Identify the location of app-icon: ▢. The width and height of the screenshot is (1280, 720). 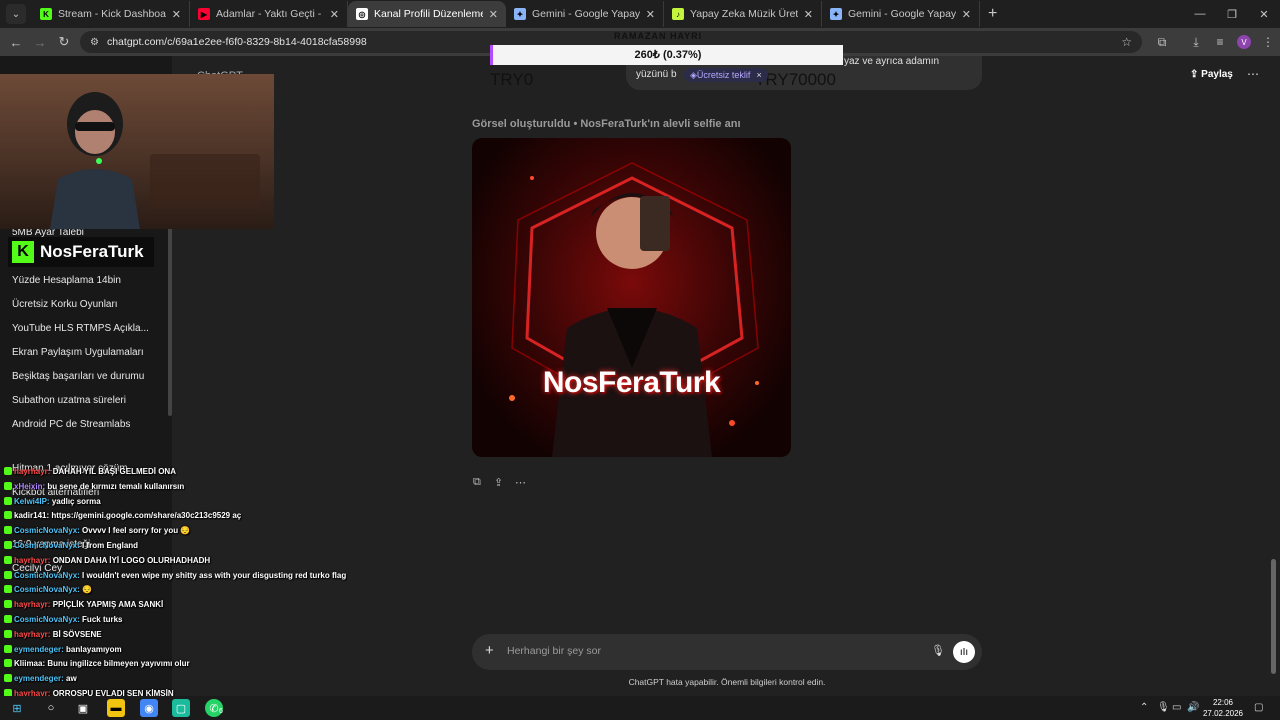
(181, 708).